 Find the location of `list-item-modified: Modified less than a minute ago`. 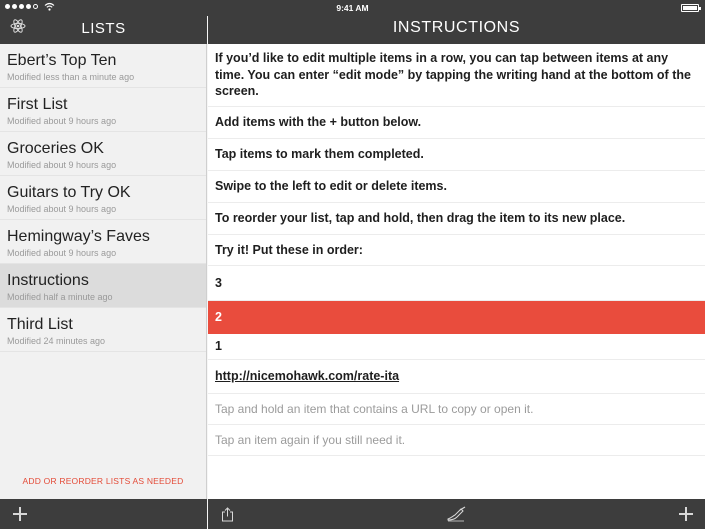

list-item-modified: Modified less than a minute ago is located at coordinates (71, 77).